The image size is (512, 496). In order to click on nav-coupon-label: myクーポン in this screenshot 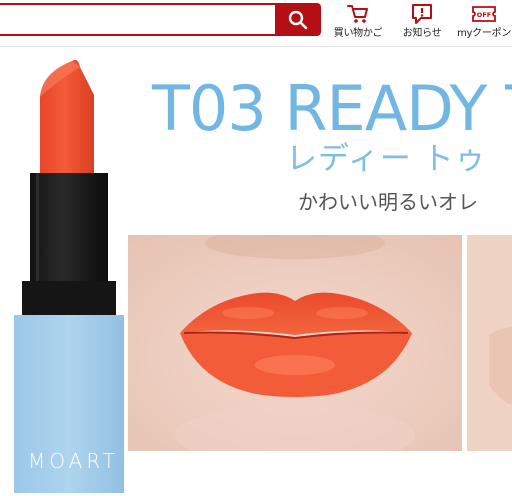, I will do `click(484, 33)`.